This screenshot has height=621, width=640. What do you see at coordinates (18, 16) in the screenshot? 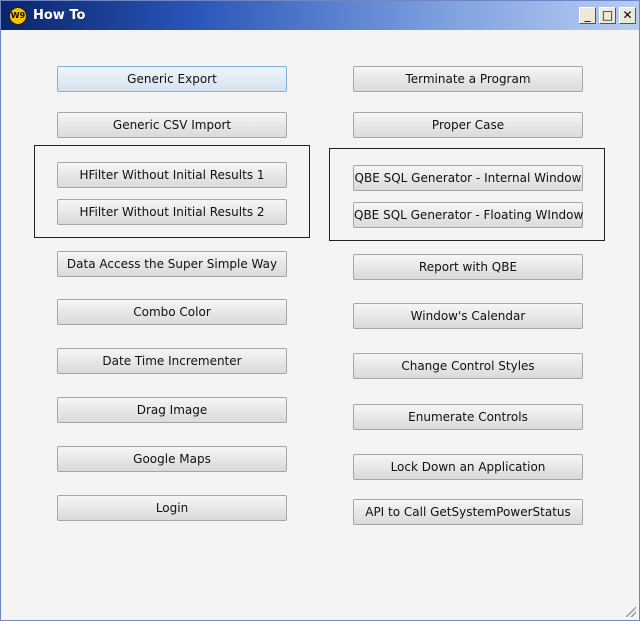
I see `app-logo-icon: W9` at bounding box center [18, 16].